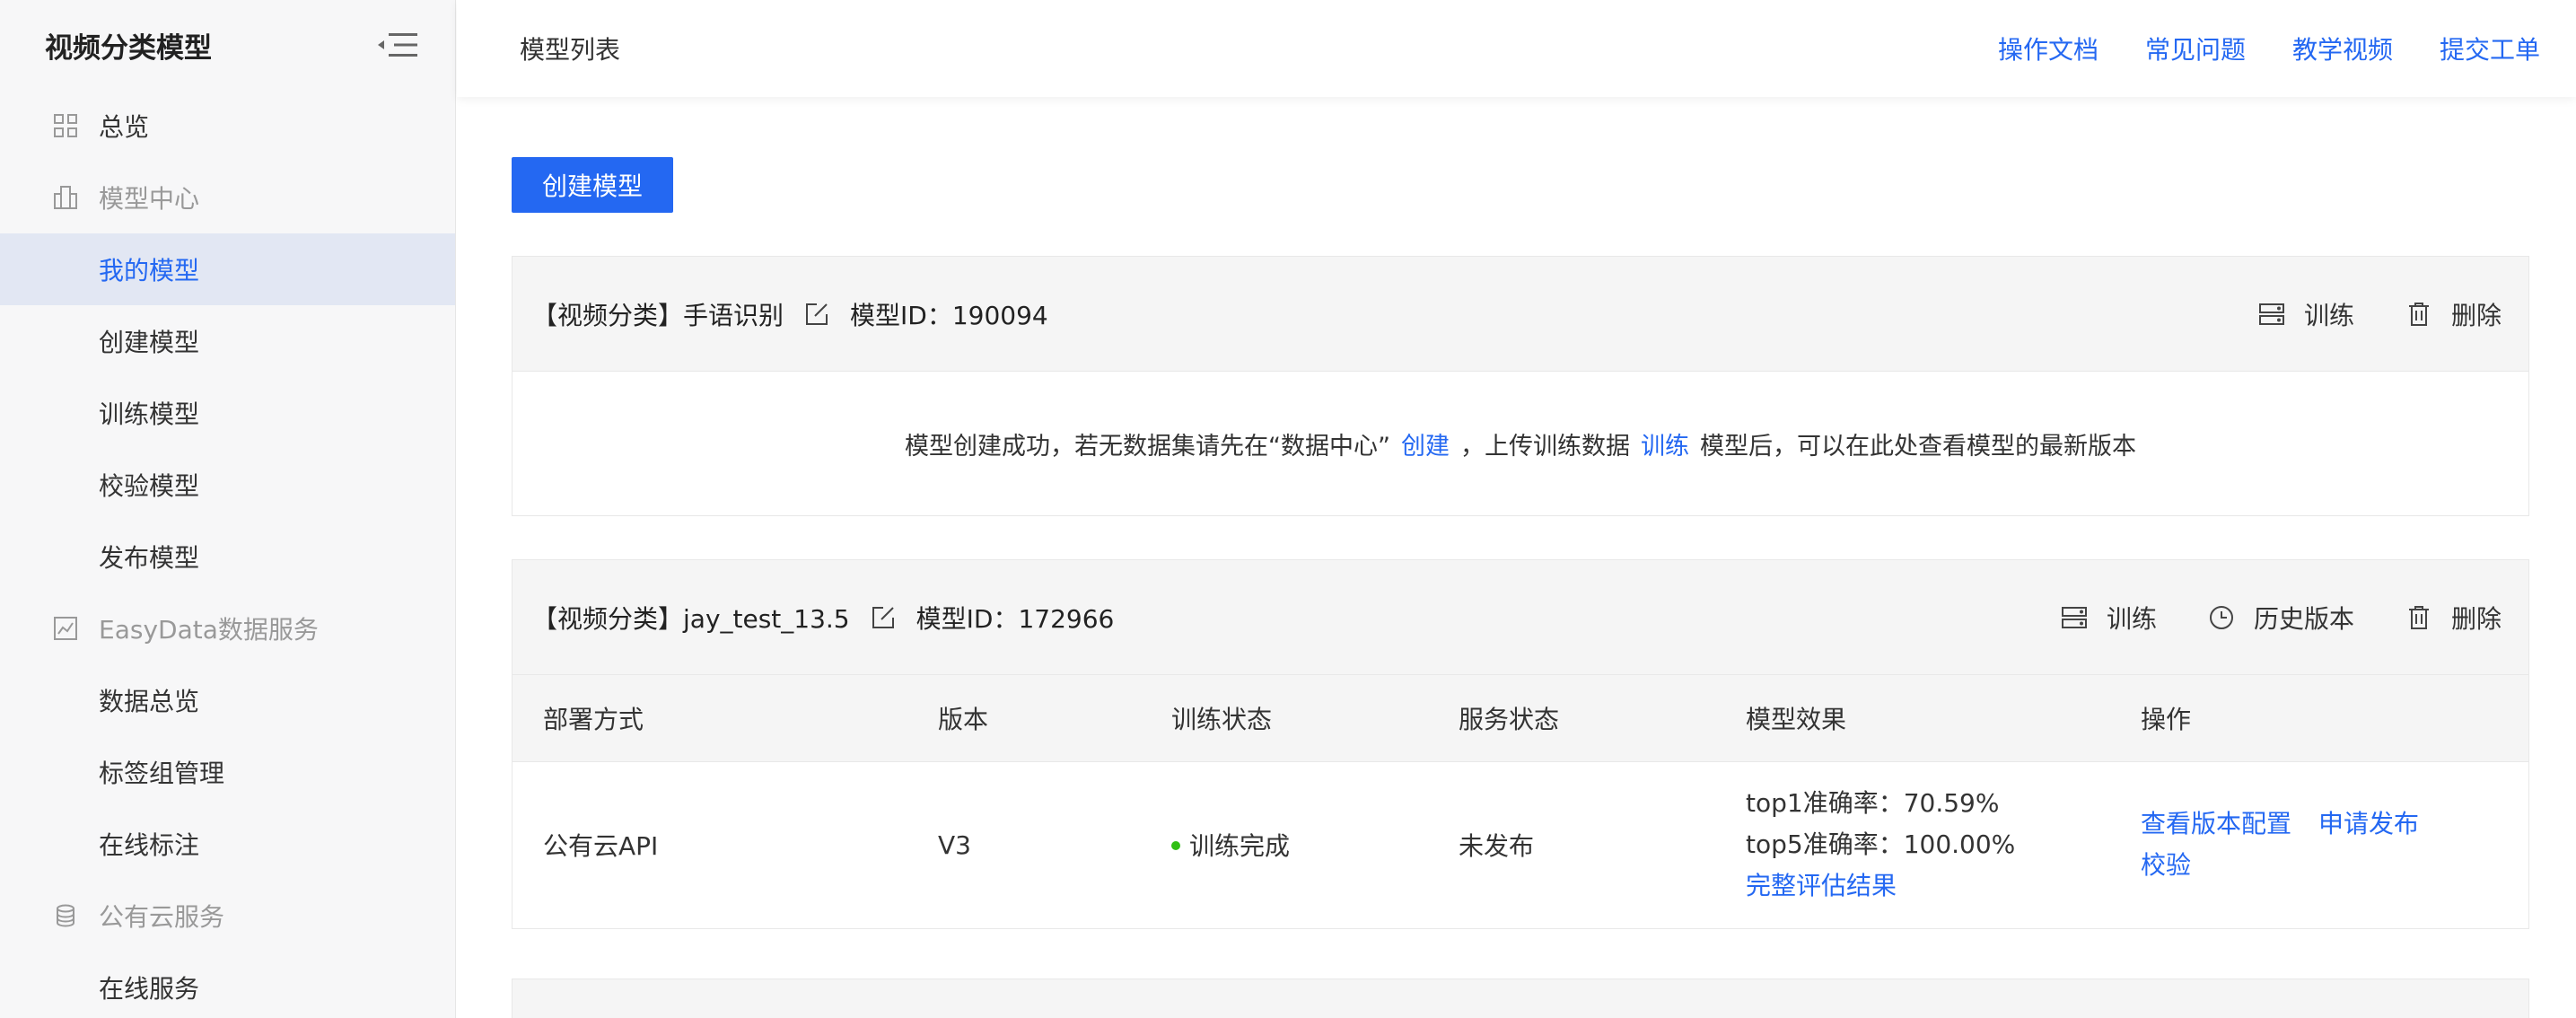 The width and height of the screenshot is (2576, 1018). Describe the element at coordinates (1928, 886) in the screenshot. I see `full-eval-link: 完整评估结果` at that location.